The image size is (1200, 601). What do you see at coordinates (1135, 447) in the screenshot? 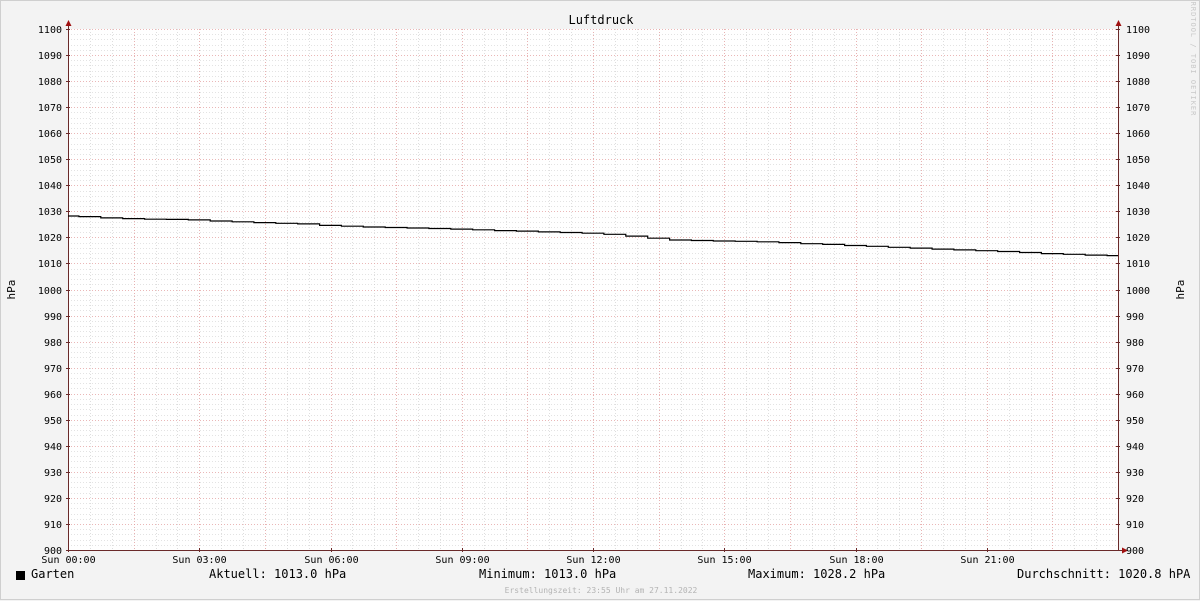
I see `y-tick-label-right: 940` at bounding box center [1135, 447].